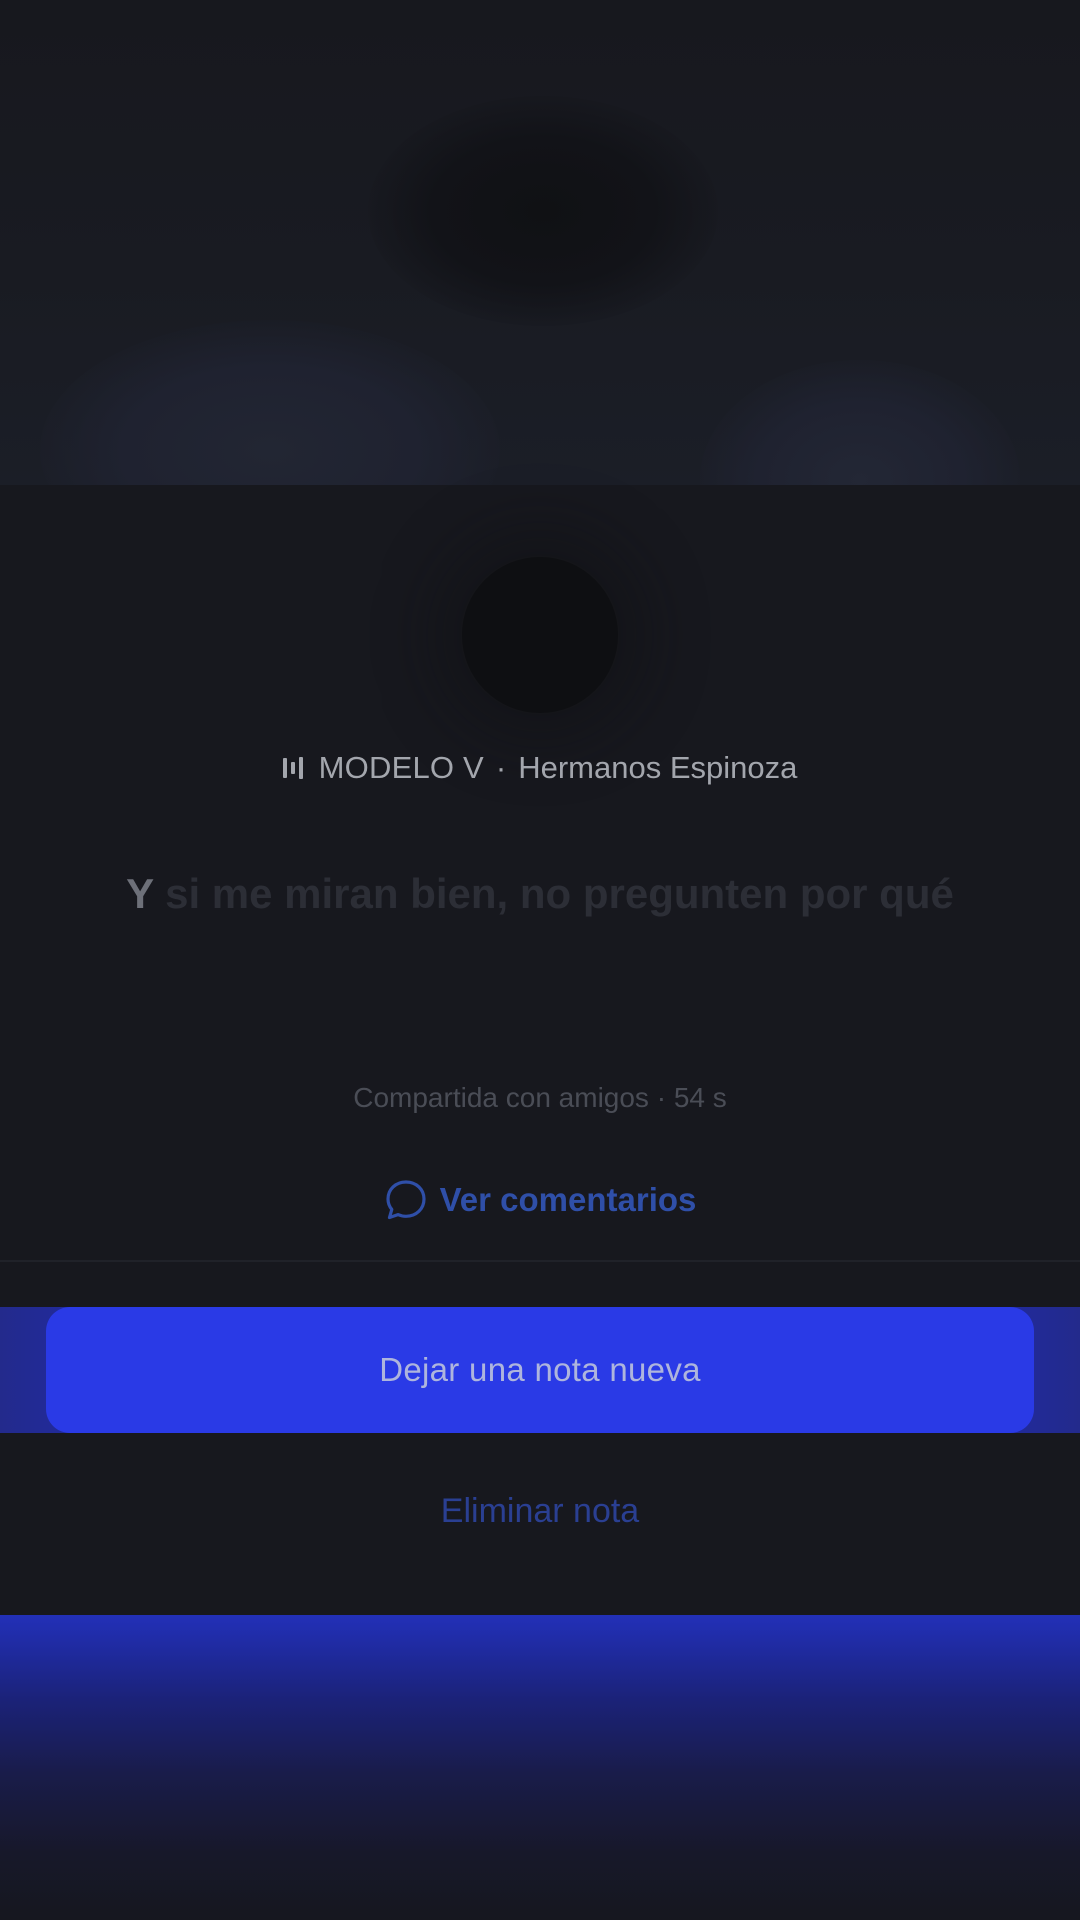 The image size is (1080, 1920). I want to click on song-artist: Hermanos Espinoza, so click(658, 767).